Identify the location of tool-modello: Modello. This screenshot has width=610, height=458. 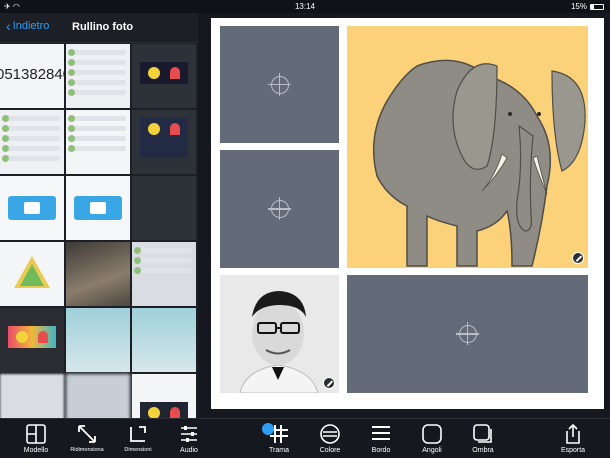
(36, 438).